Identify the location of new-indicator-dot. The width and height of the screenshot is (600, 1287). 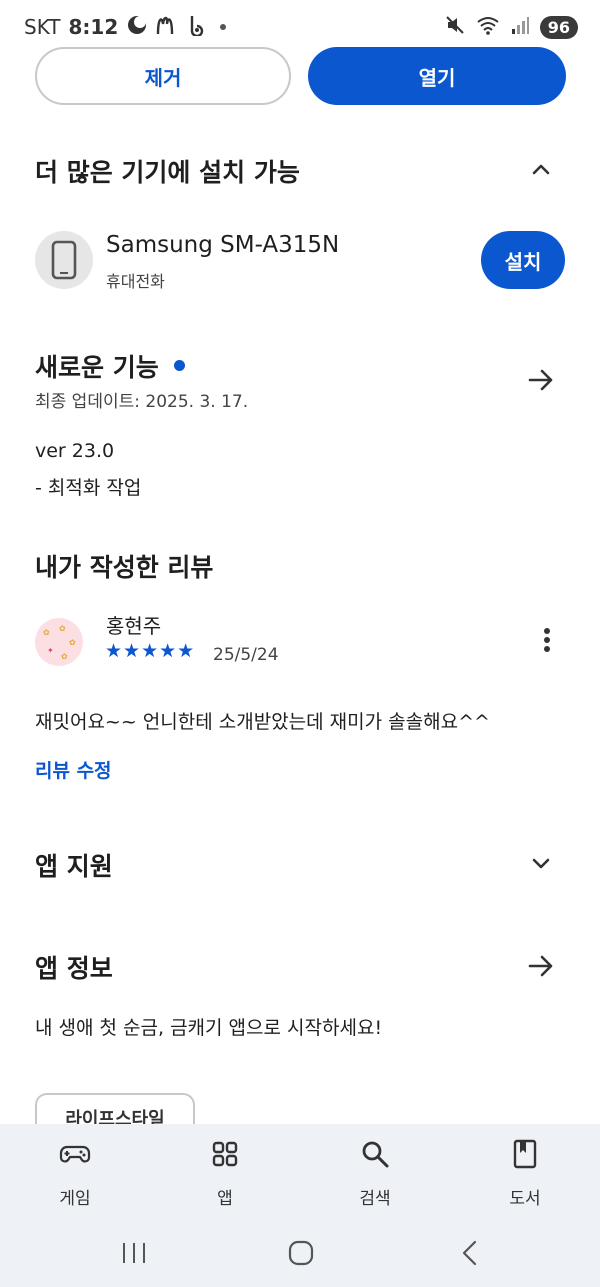
(179, 365).